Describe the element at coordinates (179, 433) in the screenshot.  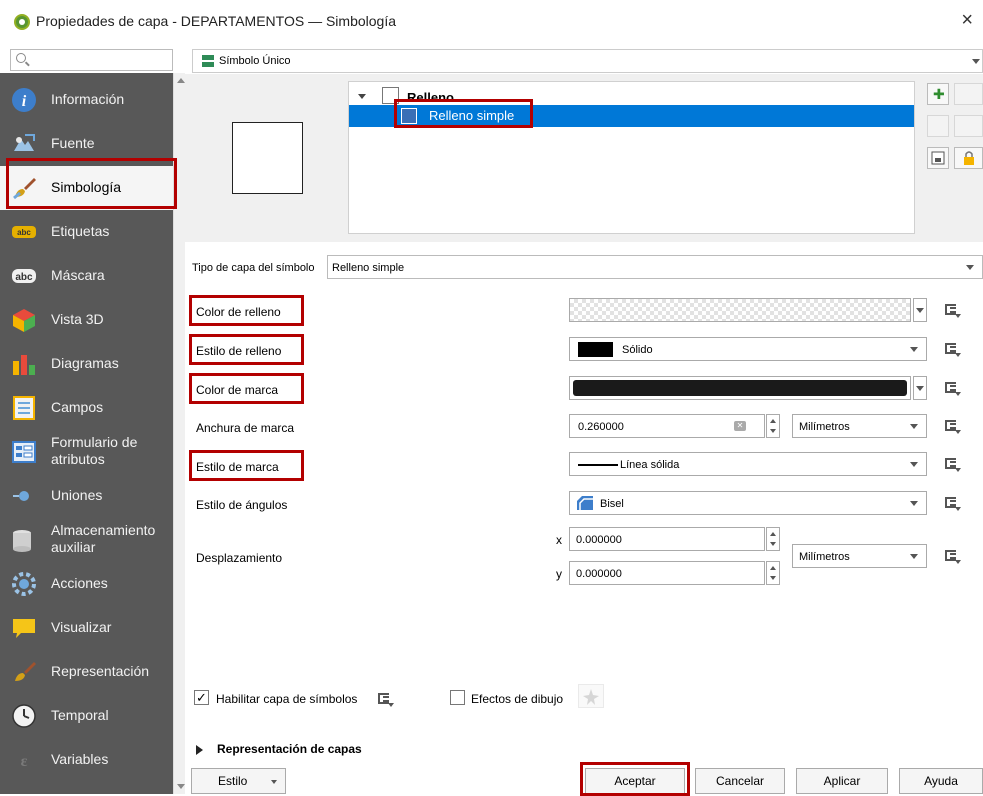
I see `sidebar-scrollbar` at that location.